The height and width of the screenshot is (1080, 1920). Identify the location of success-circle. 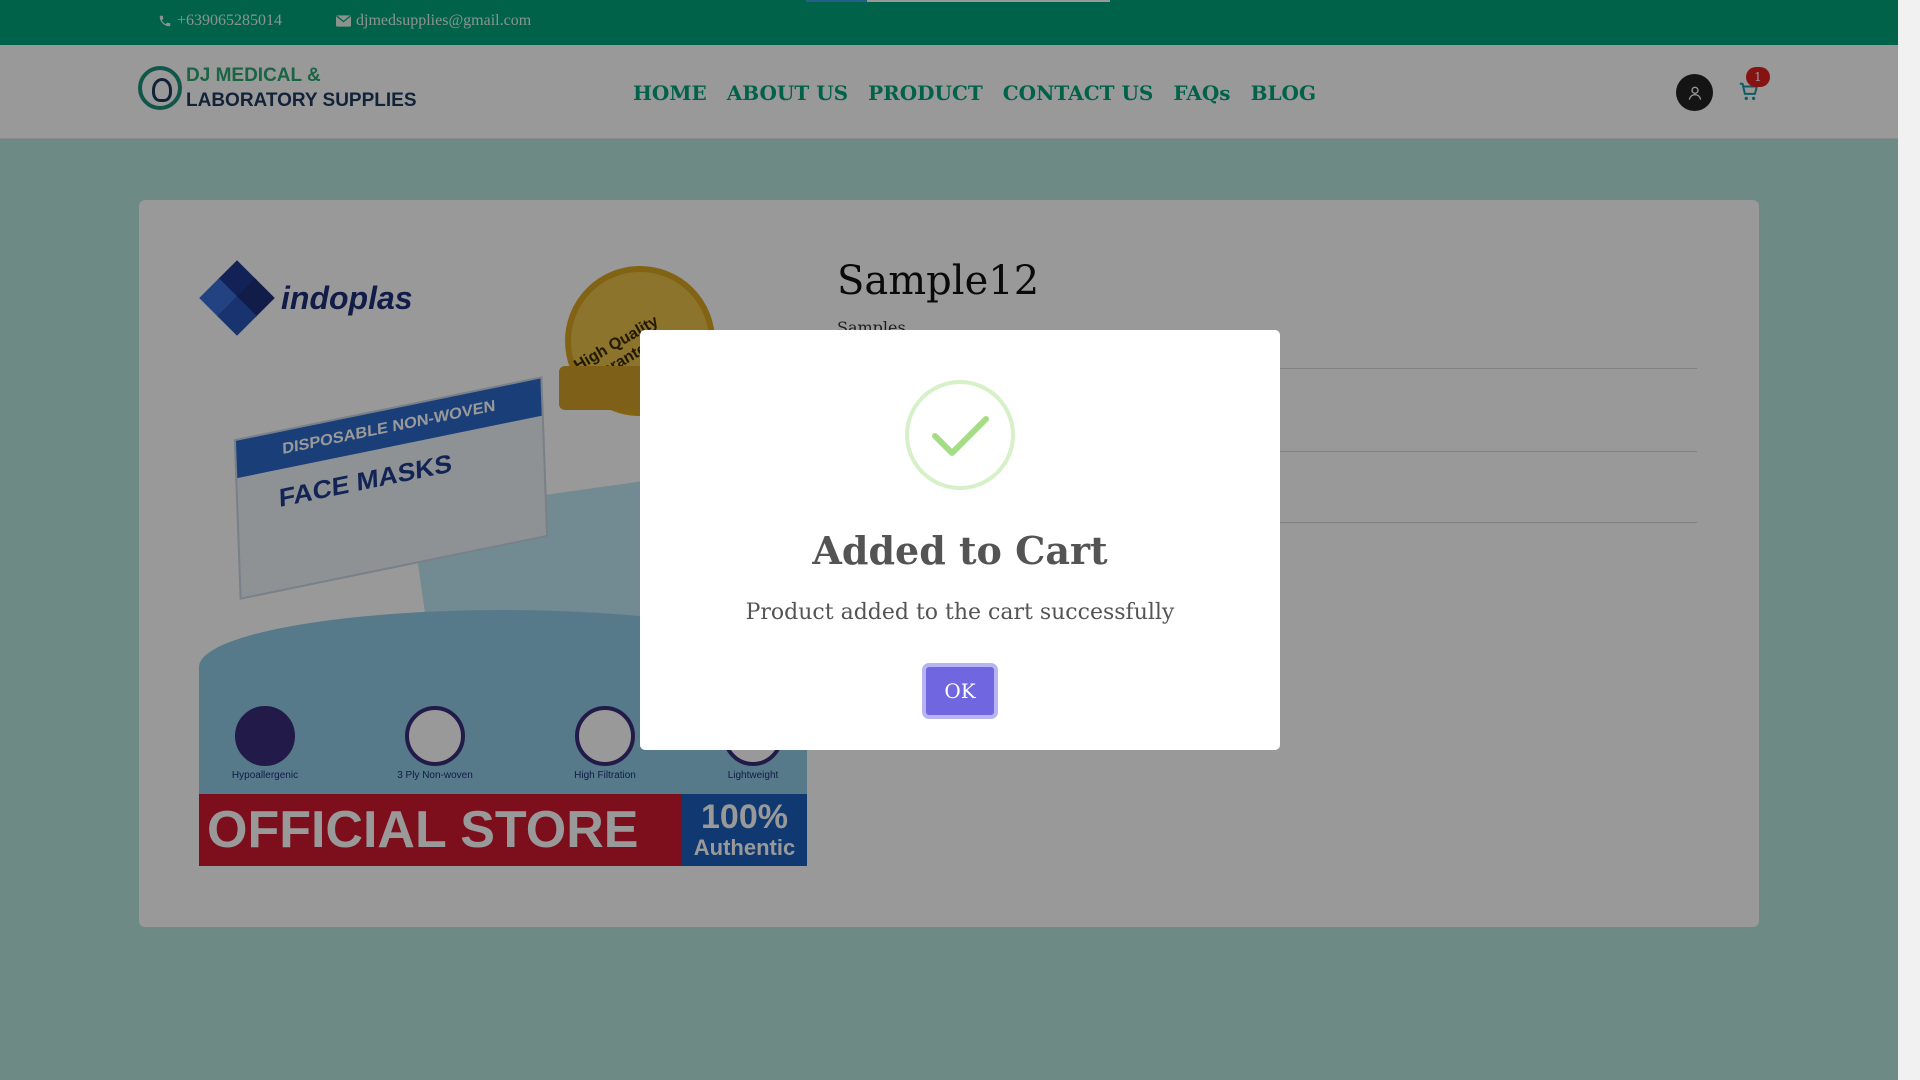
(960, 435).